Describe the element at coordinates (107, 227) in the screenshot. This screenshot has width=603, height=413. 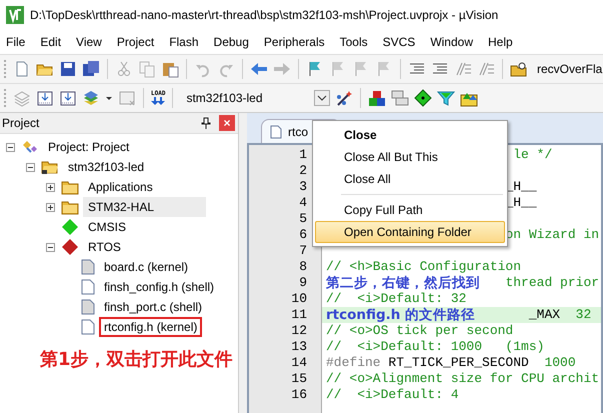
I see `tree-item: CMSIS` at that location.